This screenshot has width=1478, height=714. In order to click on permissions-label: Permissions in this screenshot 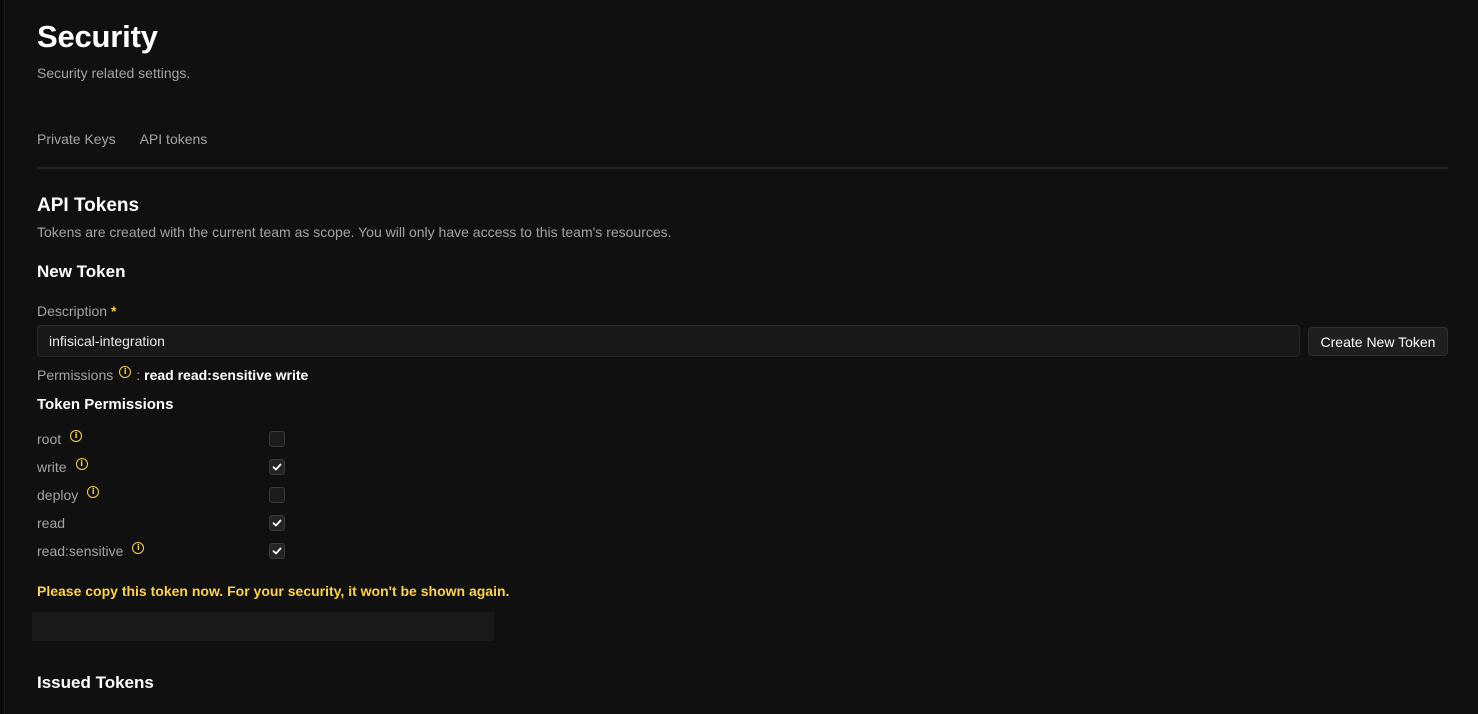, I will do `click(75, 375)`.